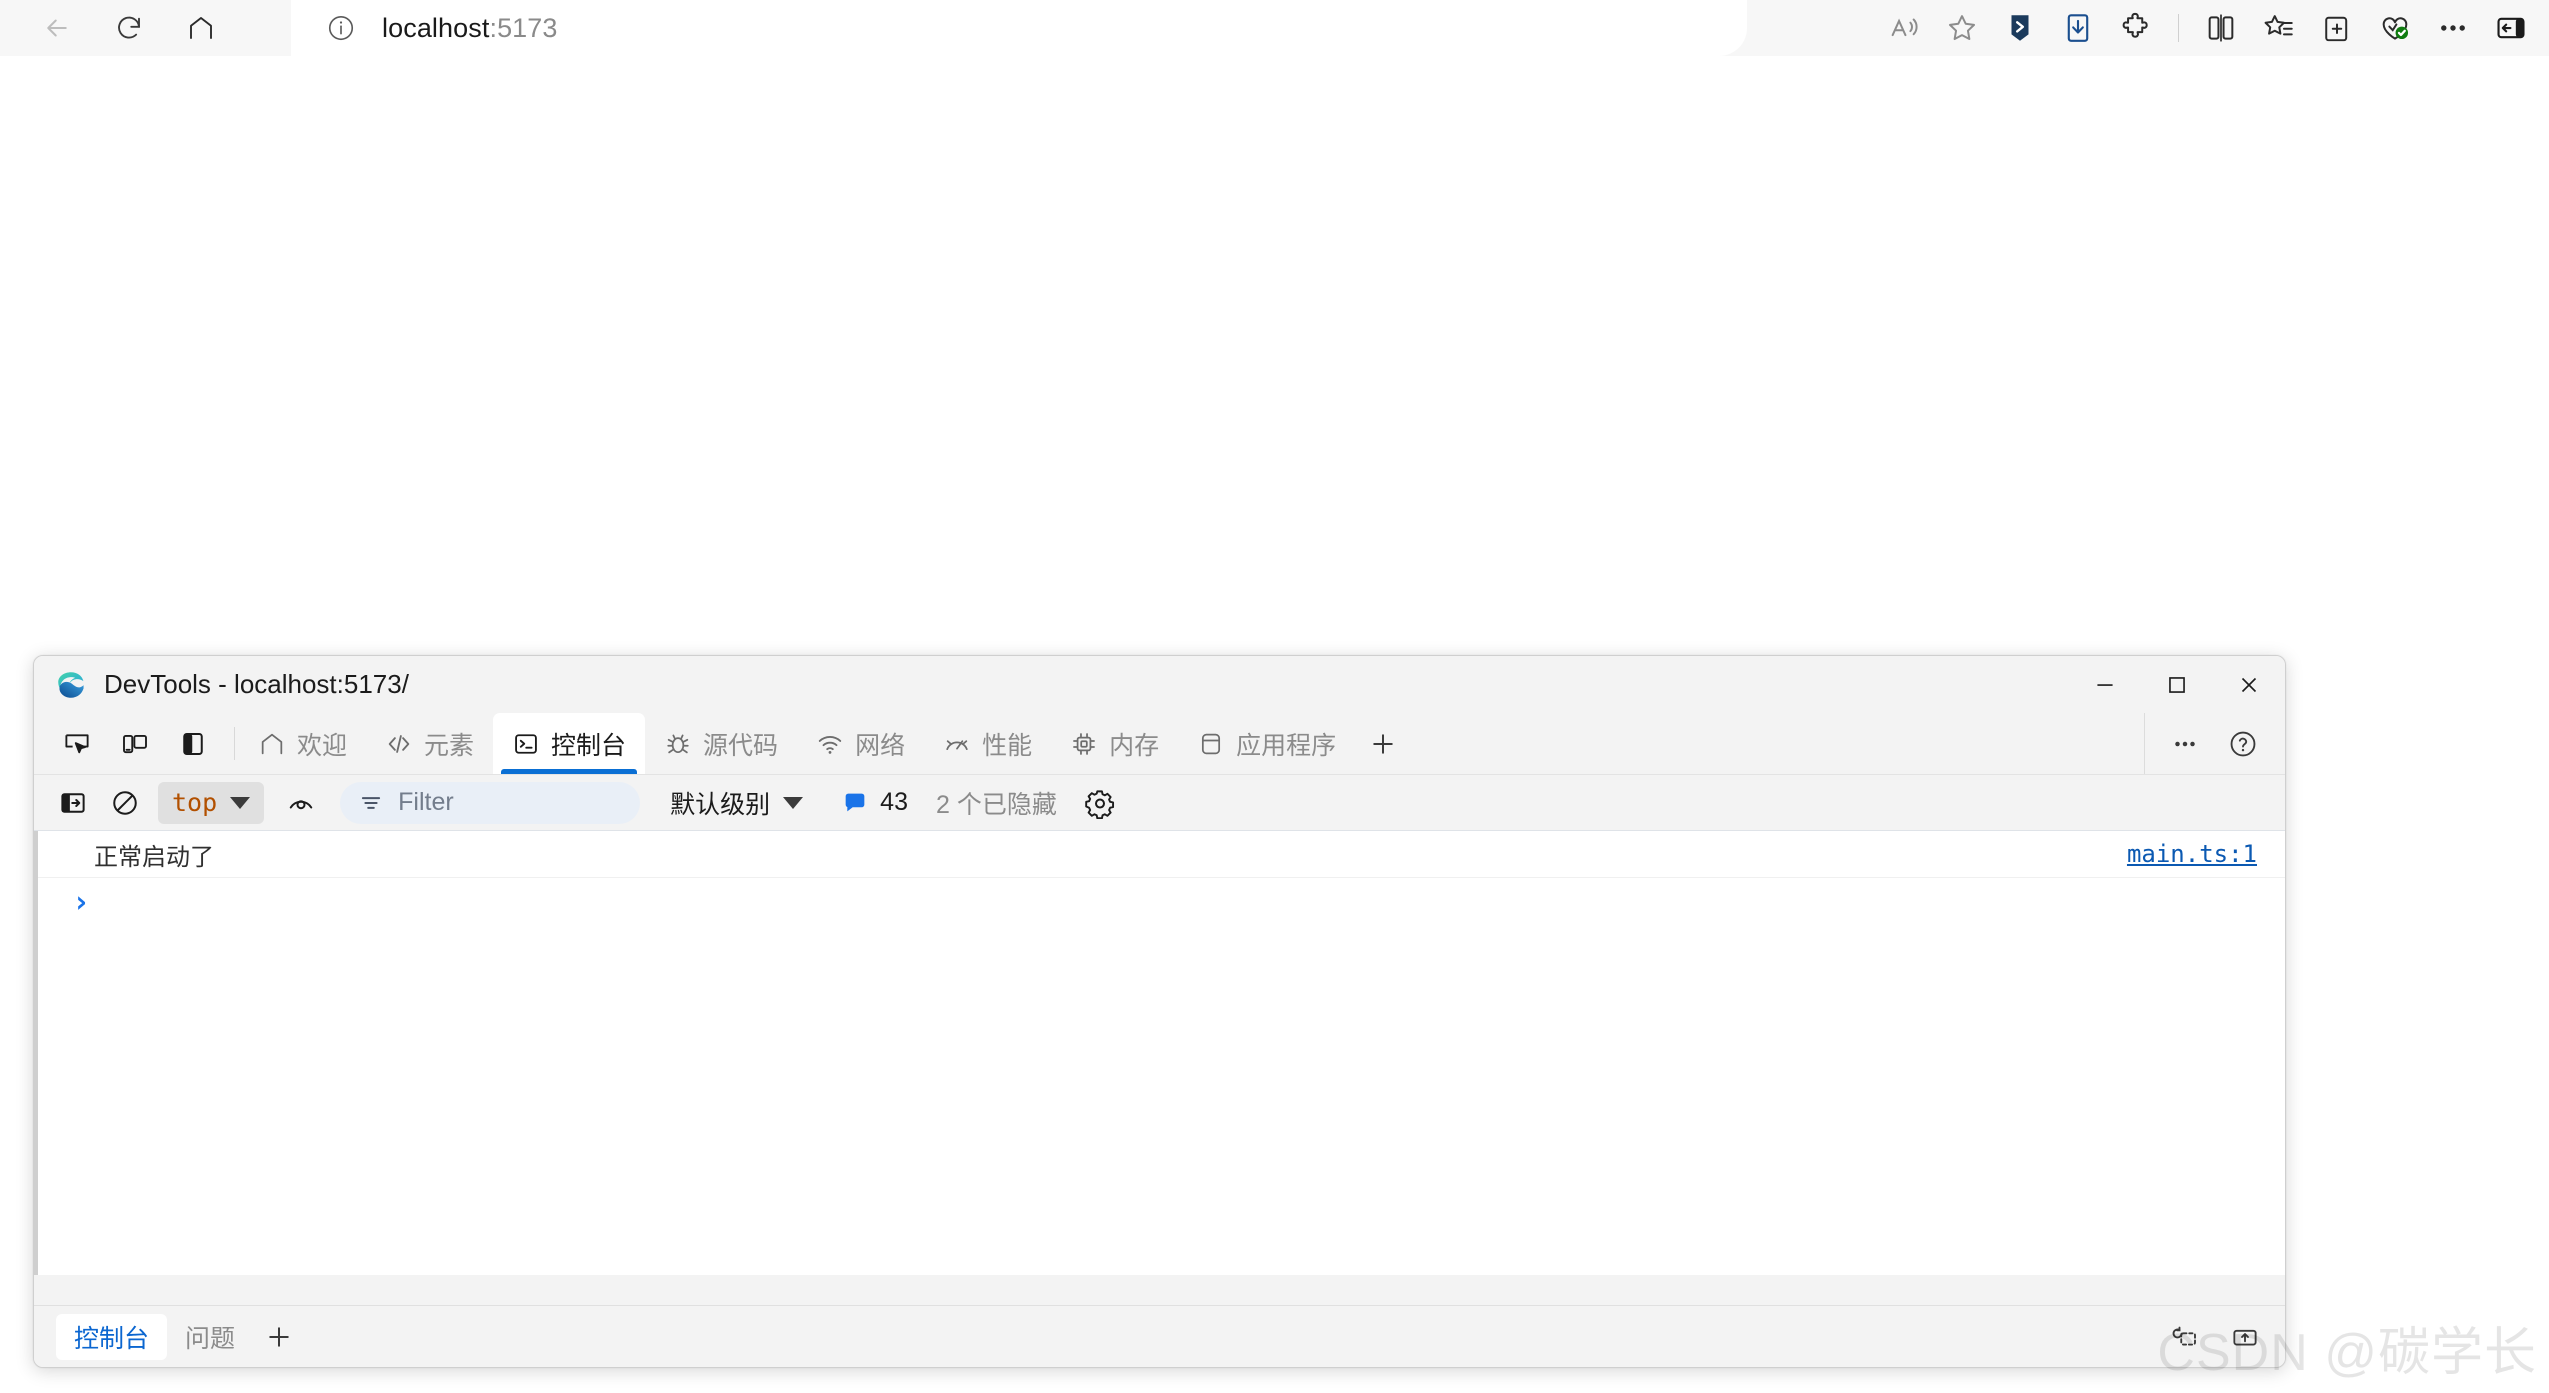 The width and height of the screenshot is (2549, 1393). What do you see at coordinates (830, 744) in the screenshot?
I see `wifi-icon` at bounding box center [830, 744].